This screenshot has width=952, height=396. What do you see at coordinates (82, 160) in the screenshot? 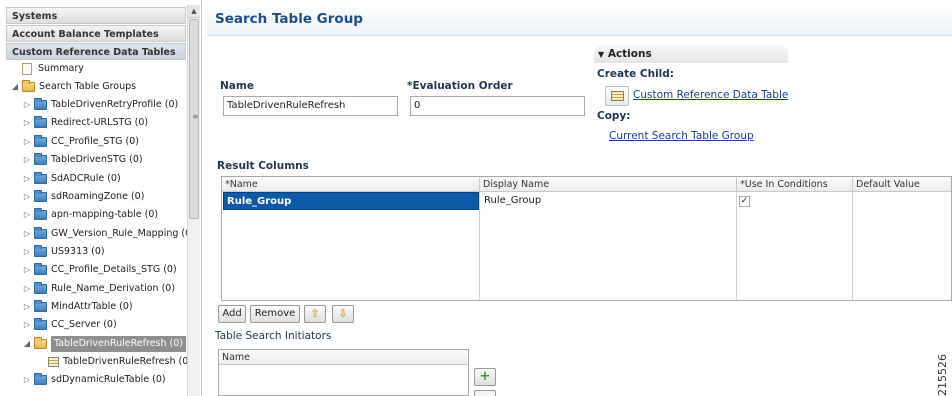
I see `tree-item: ▷ TableDrivenSTG (0)` at bounding box center [82, 160].